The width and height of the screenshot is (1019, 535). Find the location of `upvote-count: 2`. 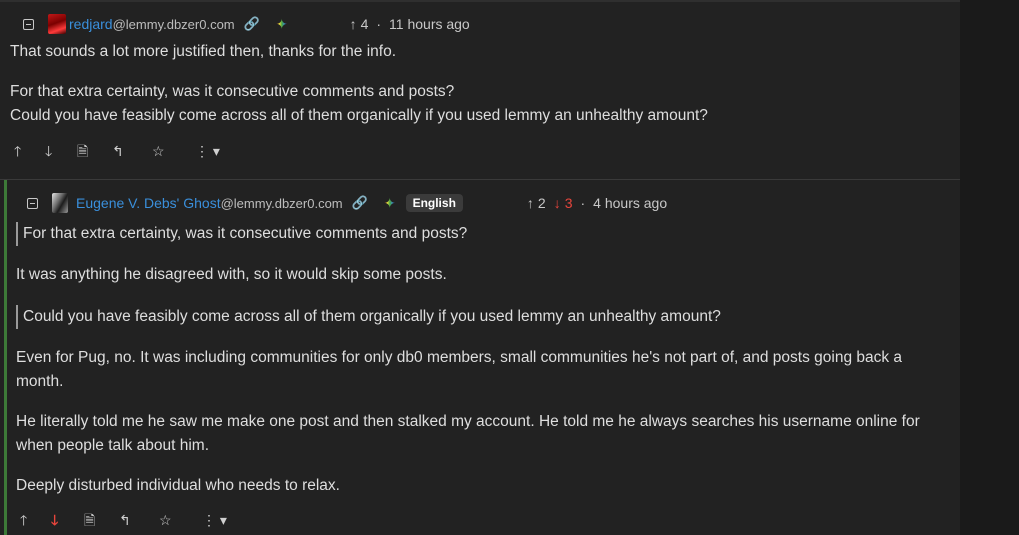

upvote-count: 2 is located at coordinates (541, 203).